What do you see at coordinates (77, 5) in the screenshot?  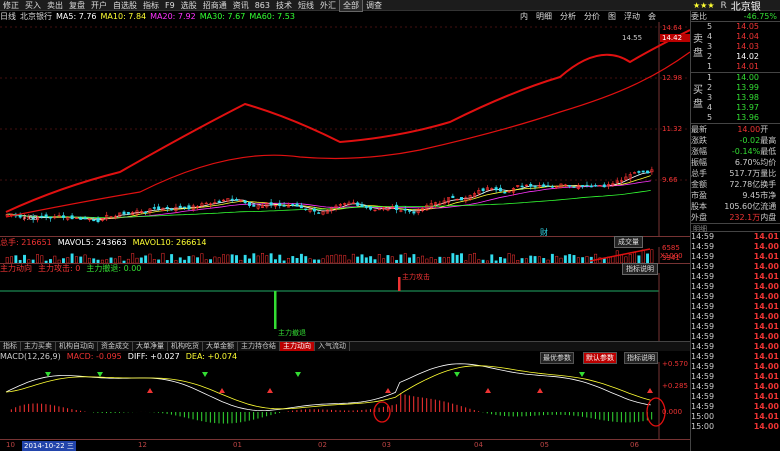 I see `toolbar-button: 复盘` at bounding box center [77, 5].